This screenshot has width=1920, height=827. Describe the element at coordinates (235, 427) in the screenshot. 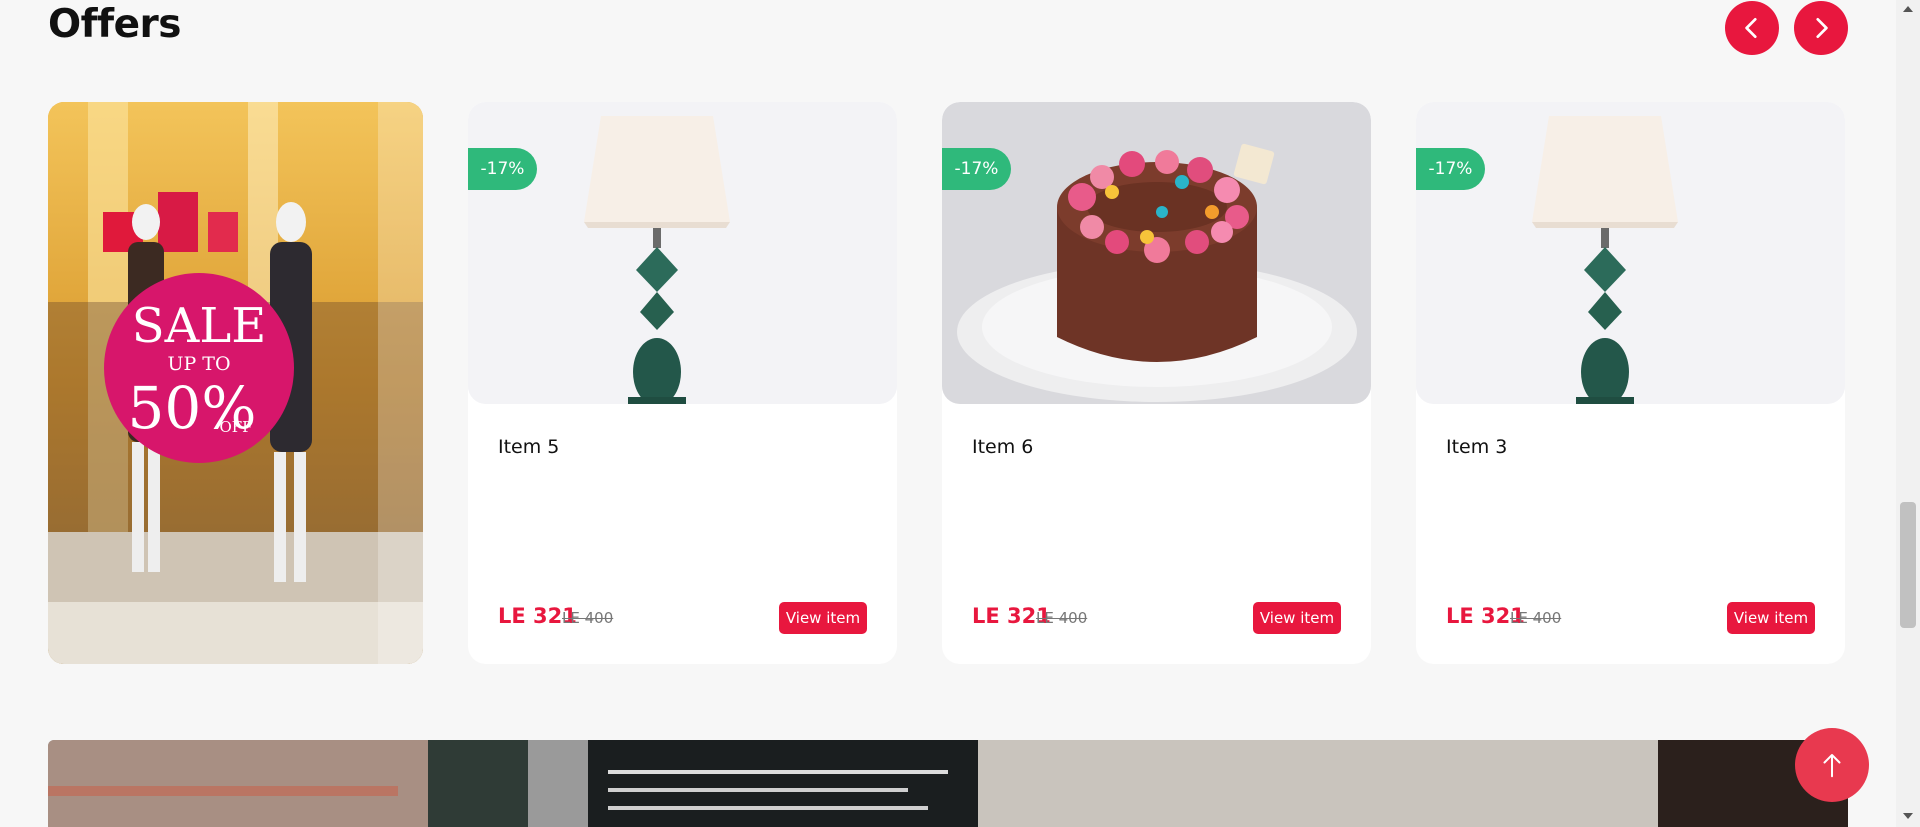

I see `sale-sign-text-4: OFF` at that location.